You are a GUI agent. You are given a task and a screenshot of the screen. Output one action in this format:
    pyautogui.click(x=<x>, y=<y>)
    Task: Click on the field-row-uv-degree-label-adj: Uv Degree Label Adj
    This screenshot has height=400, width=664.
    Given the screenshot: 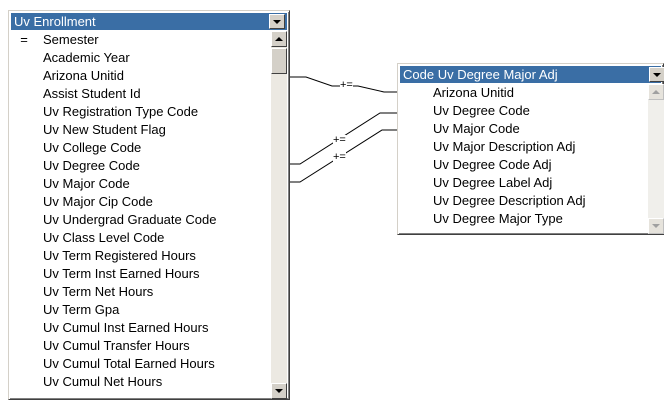 What is the action you would take?
    pyautogui.click(x=523, y=183)
    